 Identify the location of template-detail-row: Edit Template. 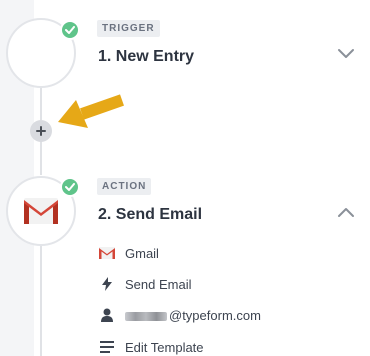
(151, 347).